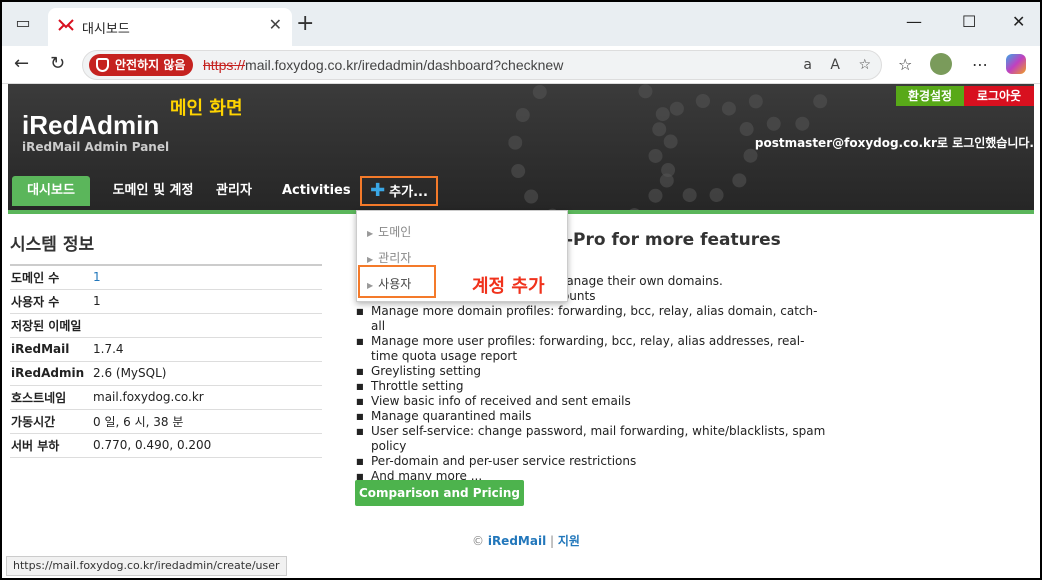 This screenshot has width=1042, height=580. Describe the element at coordinates (914, 21) in the screenshot. I see `minimize-icon: —` at that location.